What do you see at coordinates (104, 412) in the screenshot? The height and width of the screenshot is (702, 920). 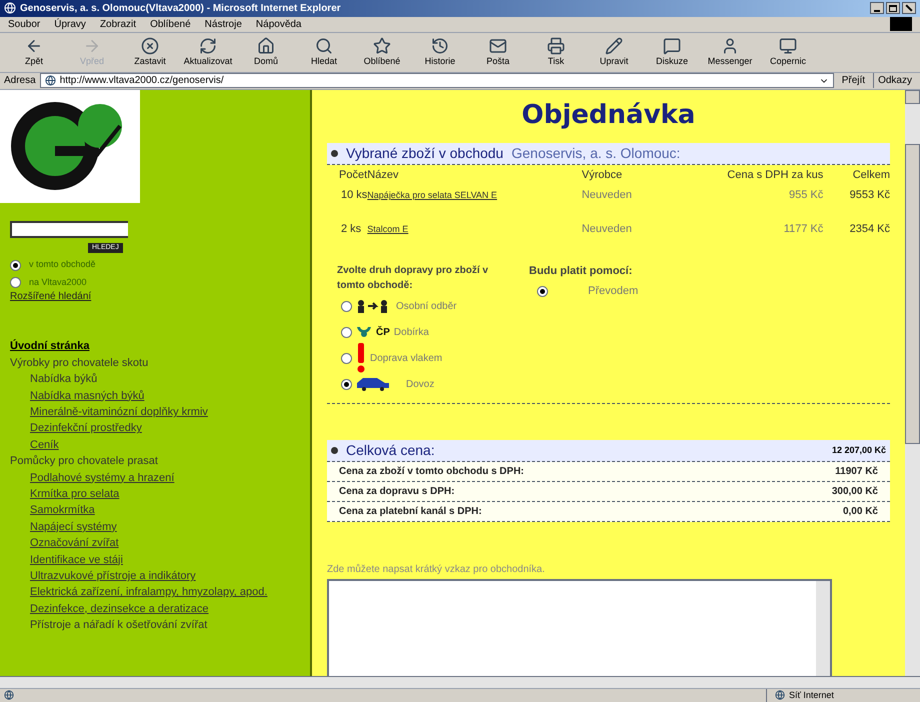 I see `nav-link: Minerálně-vitaminózní doplňky krmiv` at bounding box center [104, 412].